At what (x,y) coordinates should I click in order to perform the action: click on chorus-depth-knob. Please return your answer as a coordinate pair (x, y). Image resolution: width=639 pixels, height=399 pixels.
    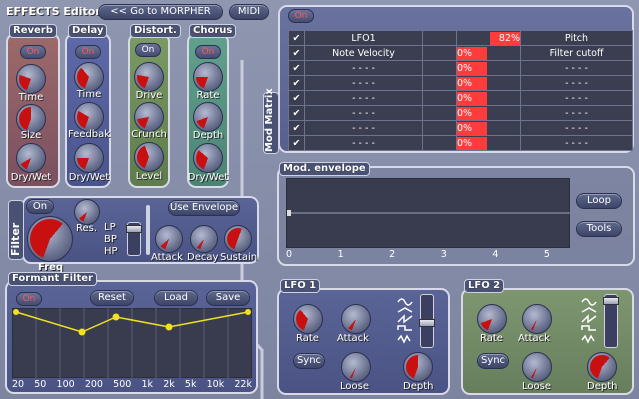
    Looking at the image, I should click on (208, 117).